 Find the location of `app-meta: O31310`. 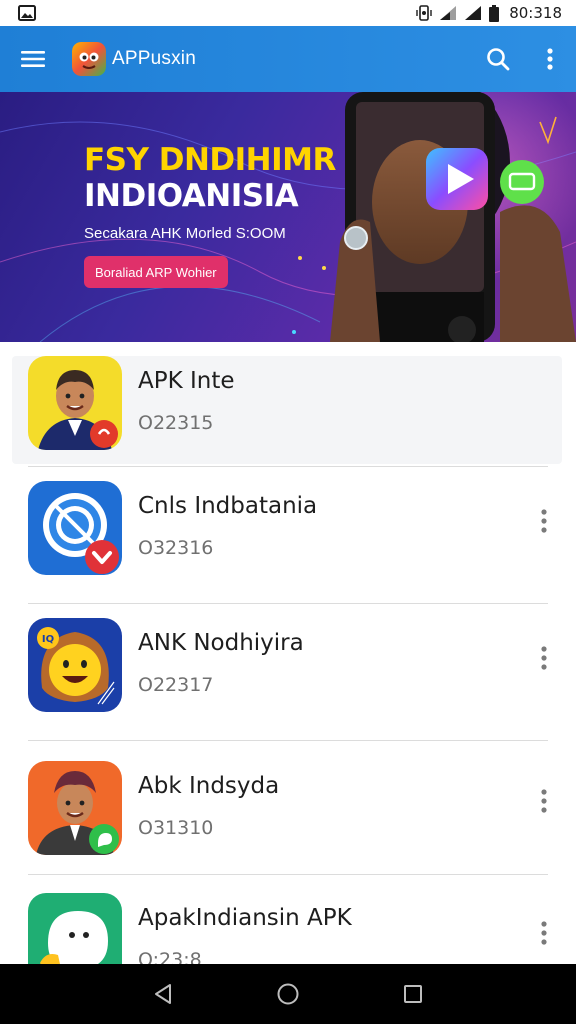

app-meta: O31310 is located at coordinates (176, 828).